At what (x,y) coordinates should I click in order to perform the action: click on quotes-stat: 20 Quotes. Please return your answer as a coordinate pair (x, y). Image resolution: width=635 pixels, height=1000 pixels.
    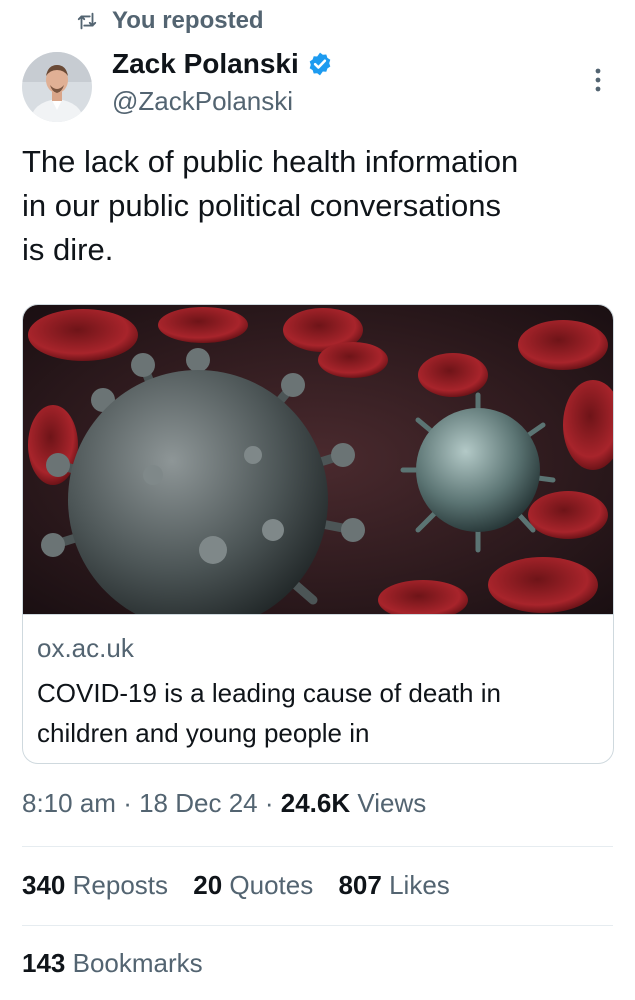
    Looking at the image, I should click on (253, 885).